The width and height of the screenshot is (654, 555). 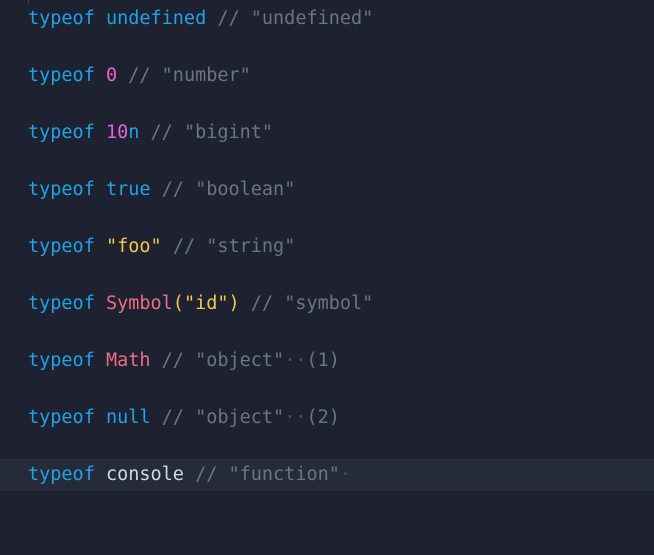 What do you see at coordinates (345, 474) in the screenshot?
I see `whitespace-marker: ·` at bounding box center [345, 474].